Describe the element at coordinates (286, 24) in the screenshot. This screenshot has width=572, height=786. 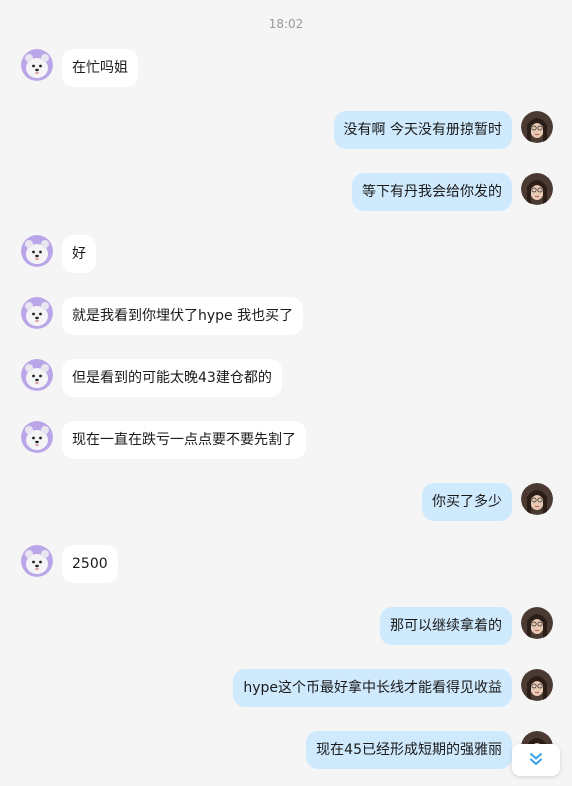
I see `message-timestamp: 18:02` at that location.